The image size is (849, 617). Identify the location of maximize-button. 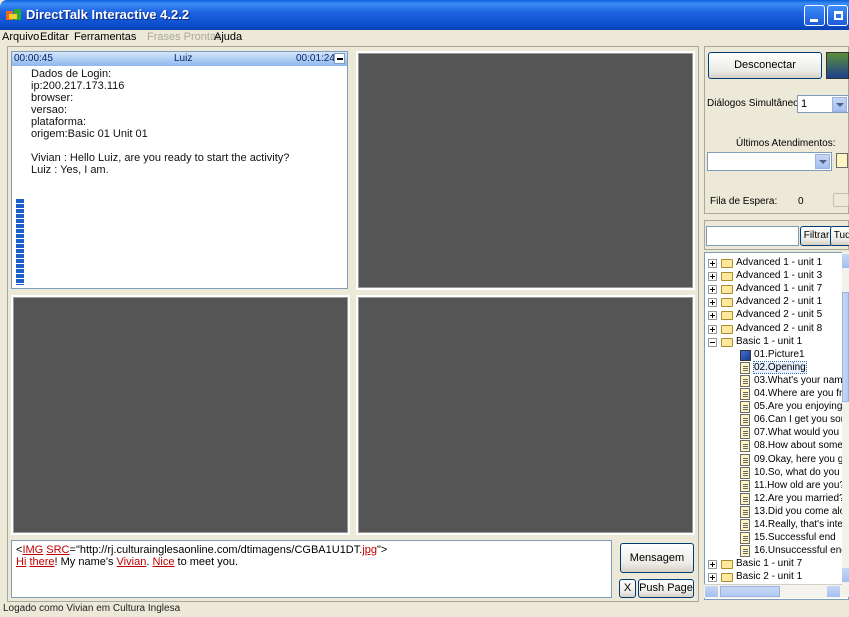
(837, 15).